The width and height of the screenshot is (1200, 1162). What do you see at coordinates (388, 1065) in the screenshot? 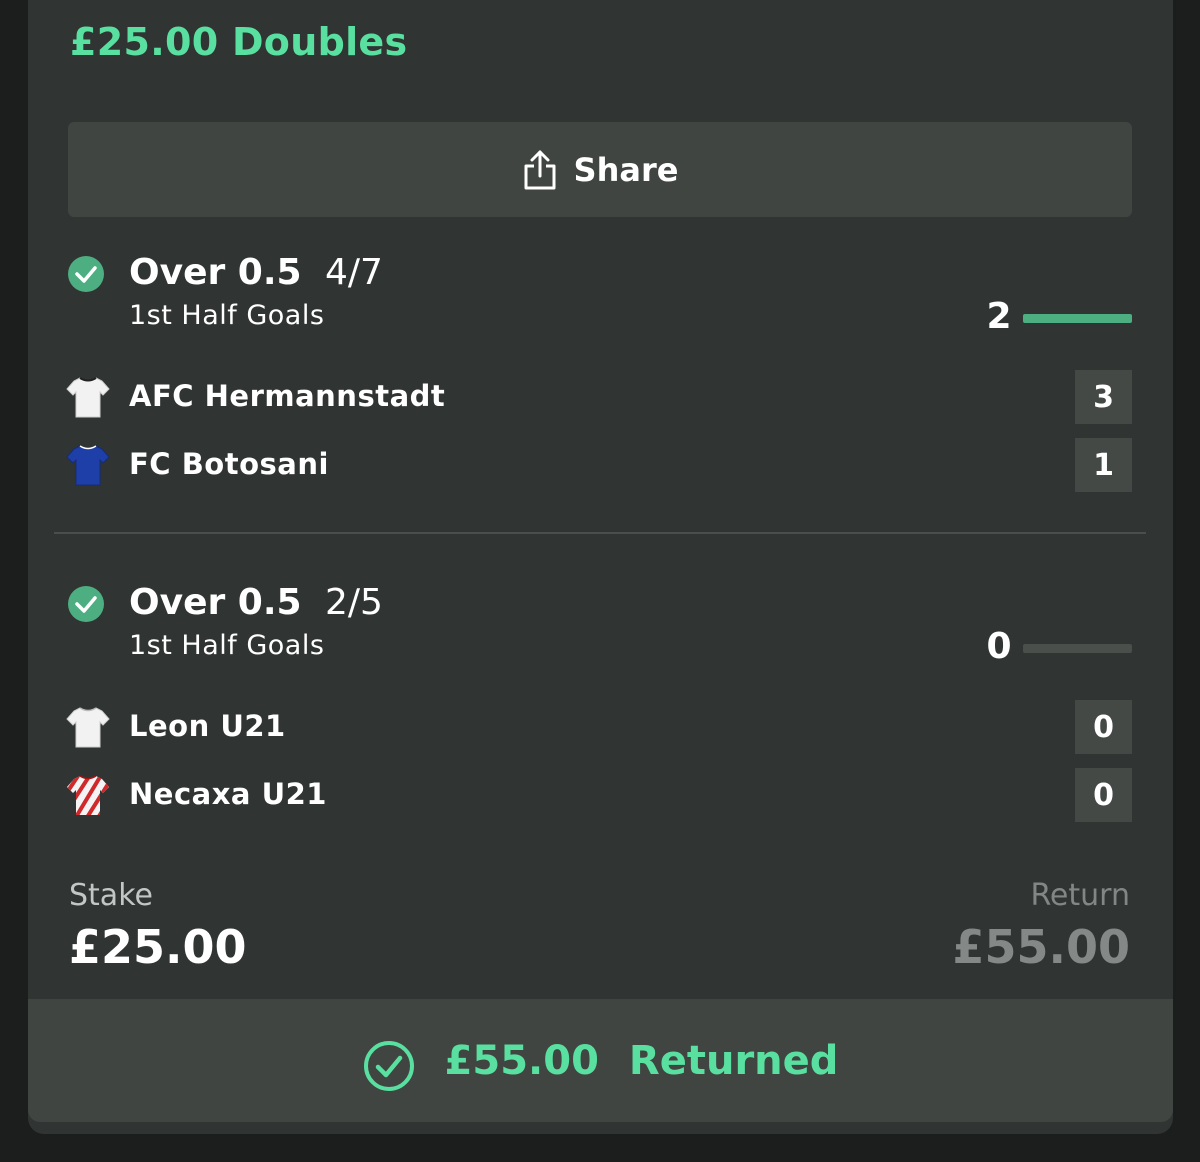
I see `check-circle-outline-icon` at bounding box center [388, 1065].